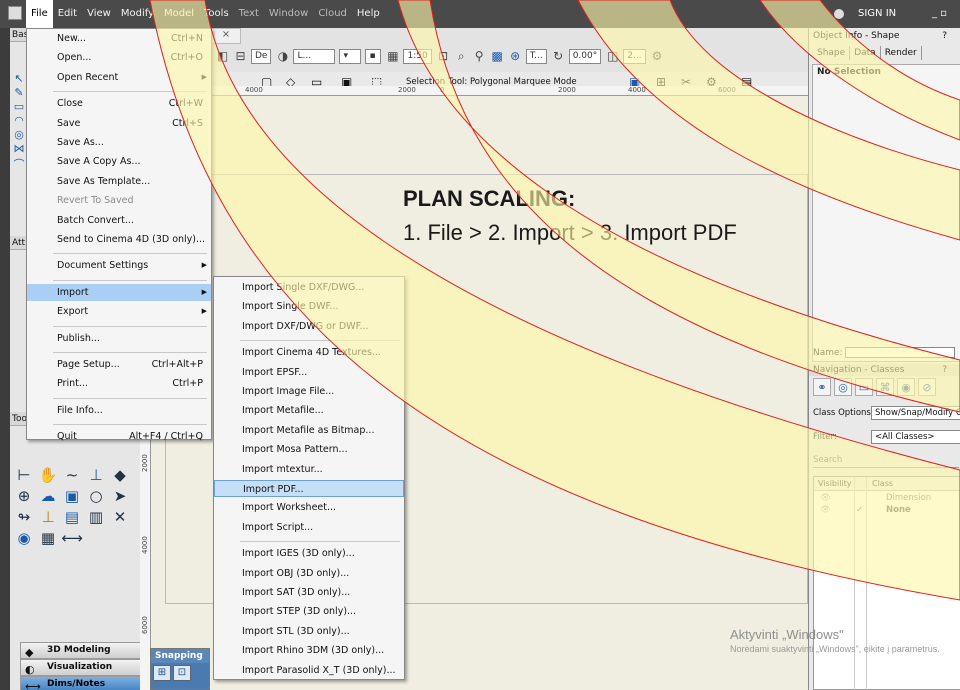 The width and height of the screenshot is (960, 690). Describe the element at coordinates (282, 56) in the screenshot. I see `render-icon: ◑` at that location.